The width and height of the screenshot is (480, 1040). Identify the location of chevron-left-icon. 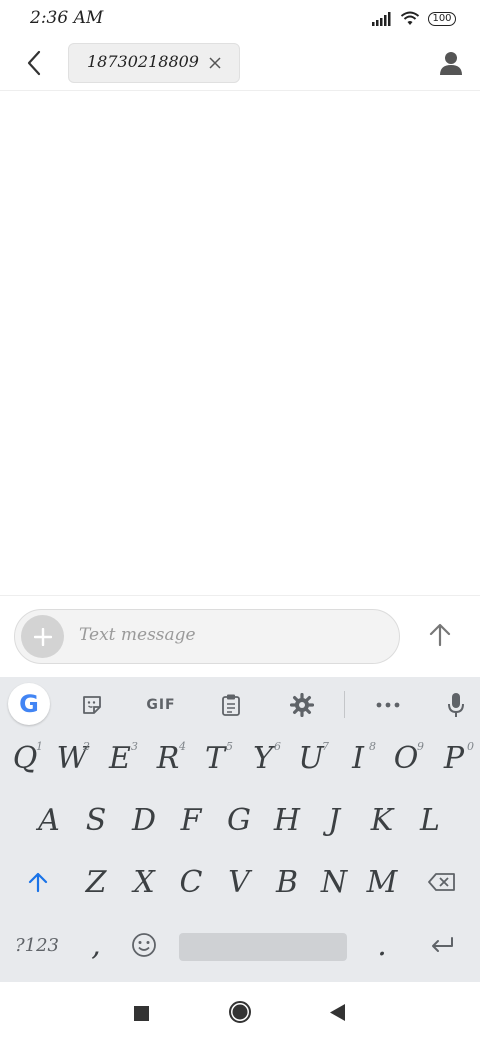
(34, 63).